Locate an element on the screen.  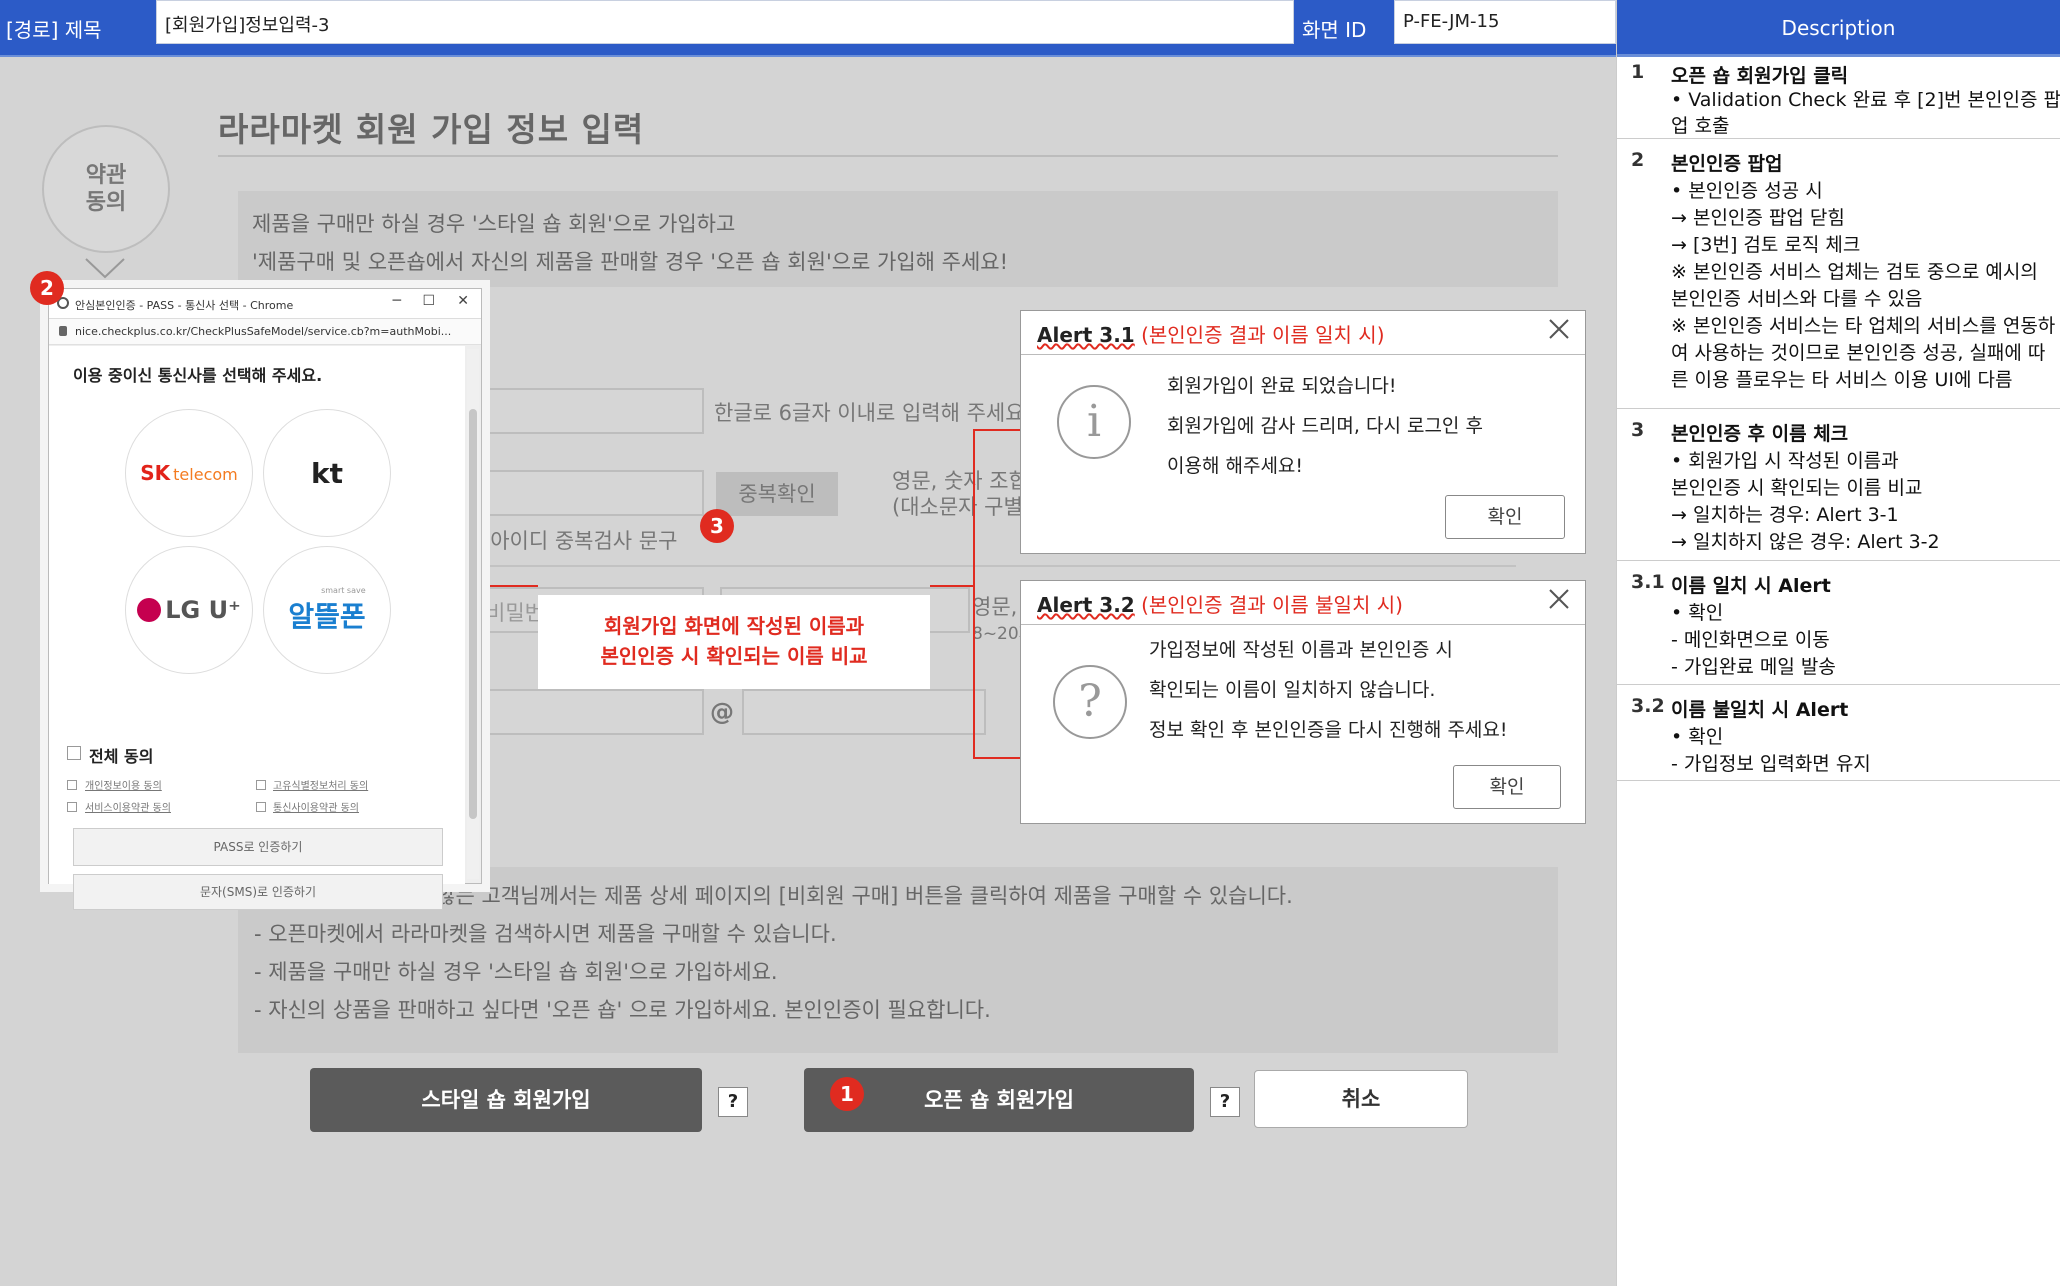
row-title: 이름 일치 시 Alert is located at coordinates (1751, 586).